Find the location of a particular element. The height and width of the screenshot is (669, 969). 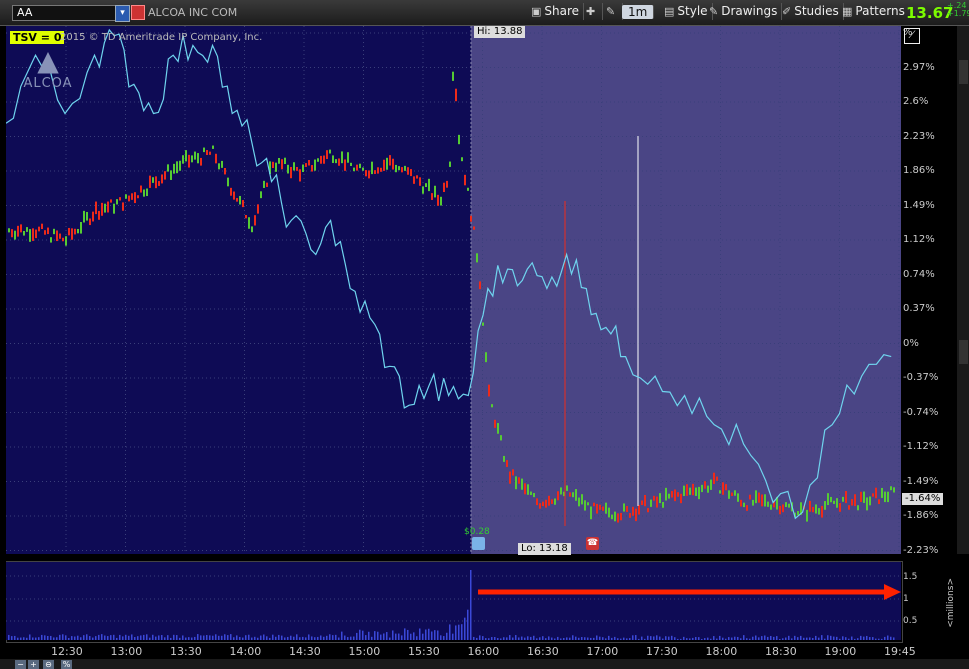

interval-button: 1m is located at coordinates (638, 12).